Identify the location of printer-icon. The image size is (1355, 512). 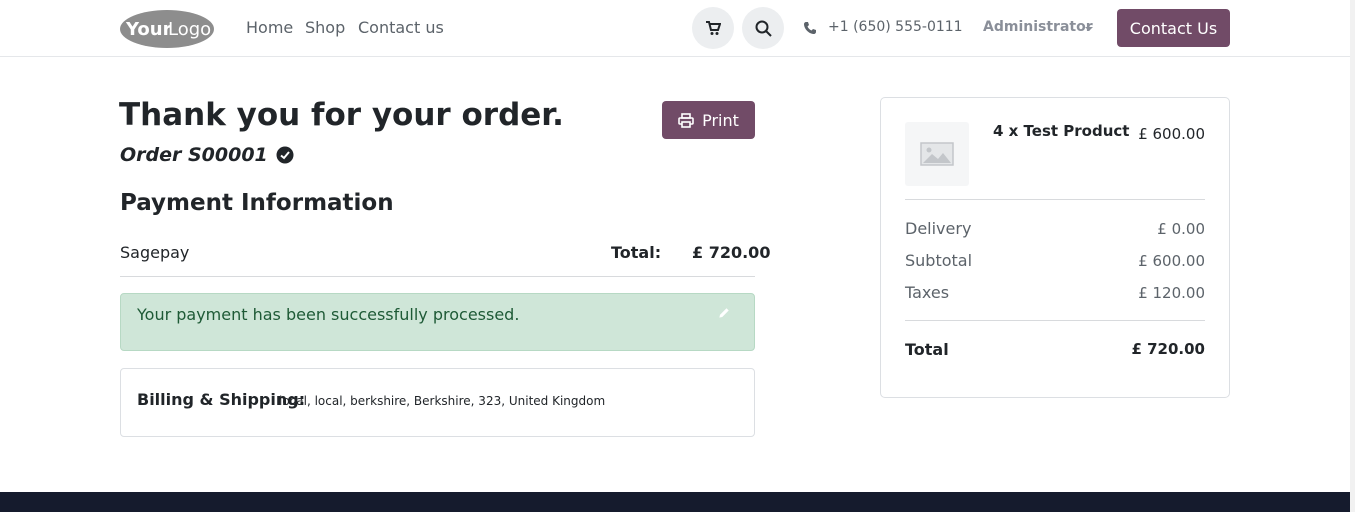
(686, 120).